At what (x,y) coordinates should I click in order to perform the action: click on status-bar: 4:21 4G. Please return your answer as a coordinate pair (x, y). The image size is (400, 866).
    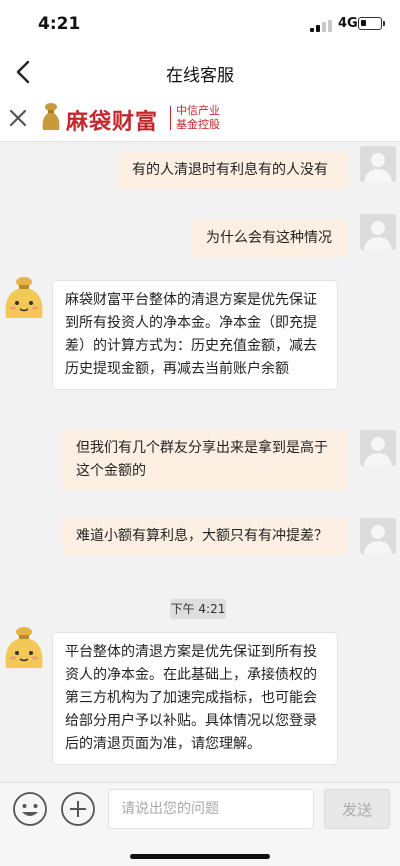
    Looking at the image, I should click on (200, 24).